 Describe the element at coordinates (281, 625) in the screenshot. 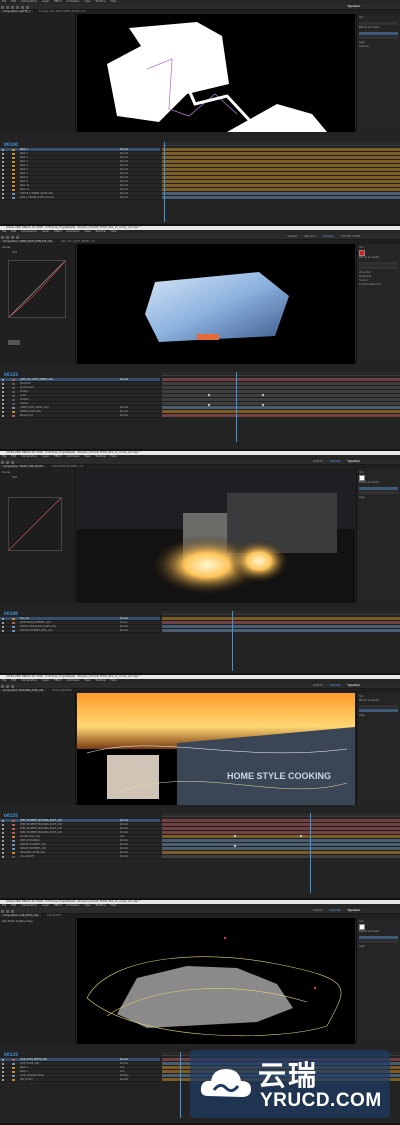

I see `track-area` at that location.